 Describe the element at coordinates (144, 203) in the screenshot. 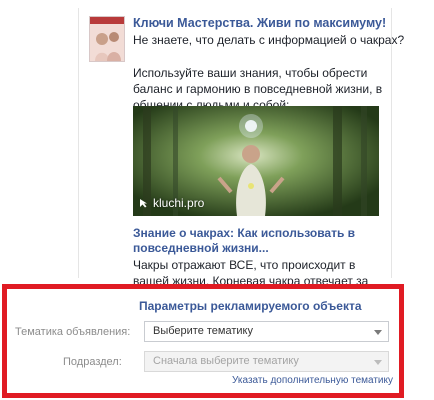

I see `link-arrow-icon` at that location.